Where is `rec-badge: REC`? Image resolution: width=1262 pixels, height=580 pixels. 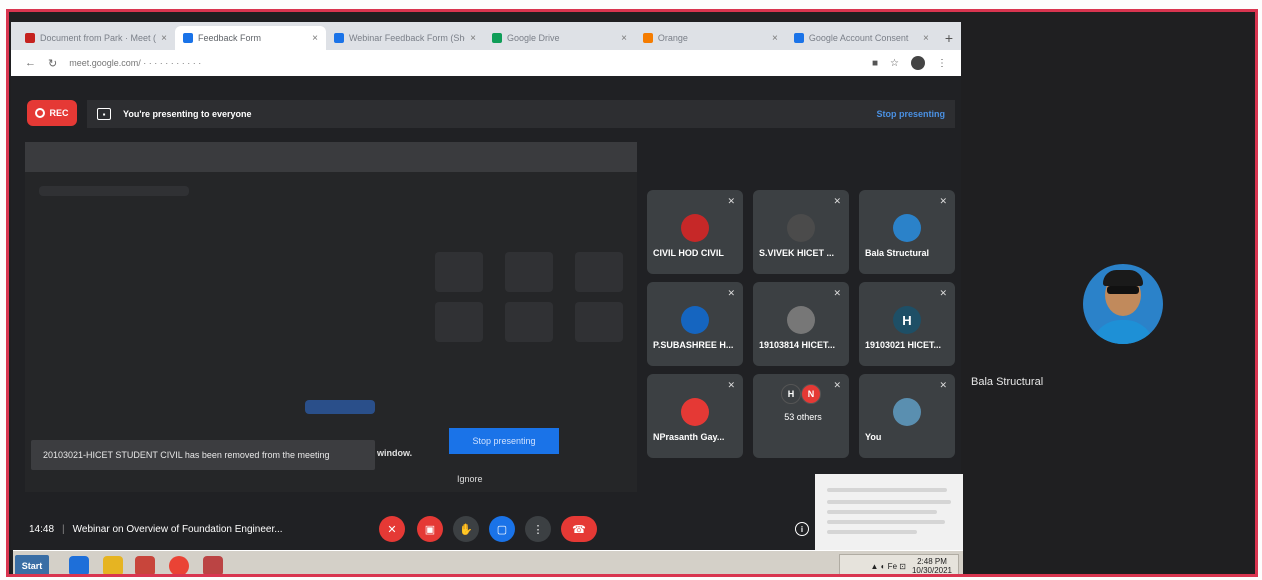
rec-badge: REC is located at coordinates (52, 113).